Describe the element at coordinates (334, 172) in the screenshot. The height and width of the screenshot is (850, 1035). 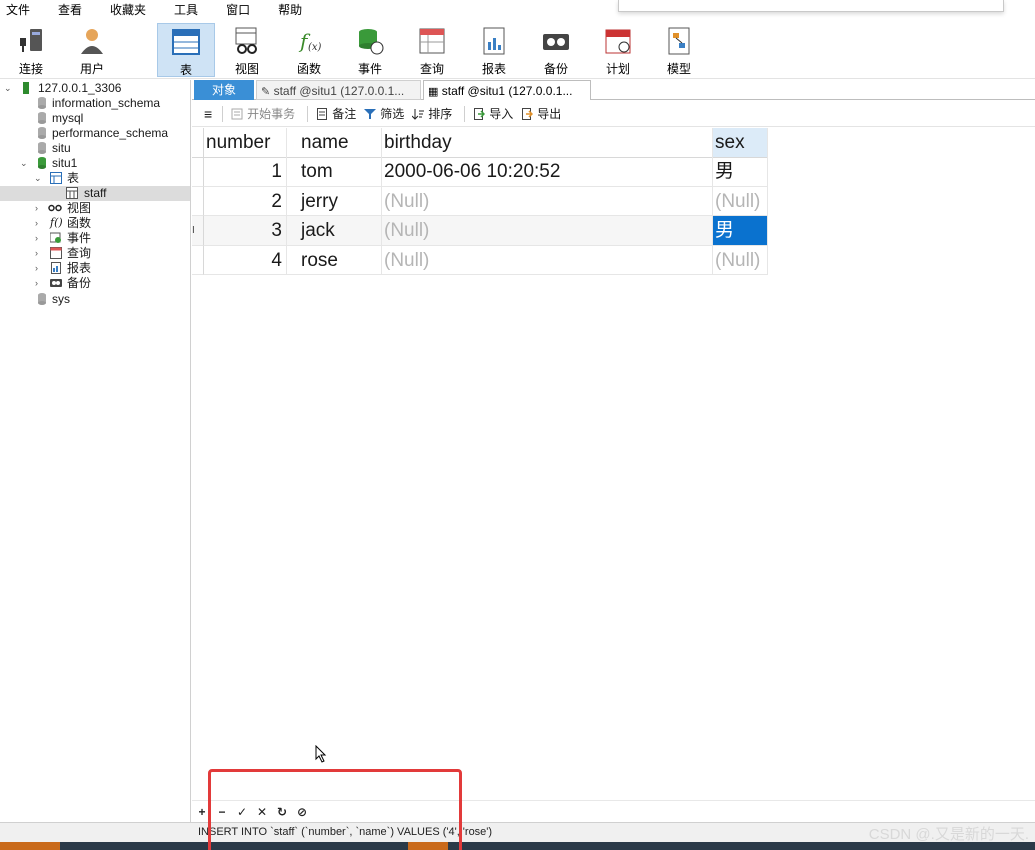
I see `cell-name: tom` at that location.